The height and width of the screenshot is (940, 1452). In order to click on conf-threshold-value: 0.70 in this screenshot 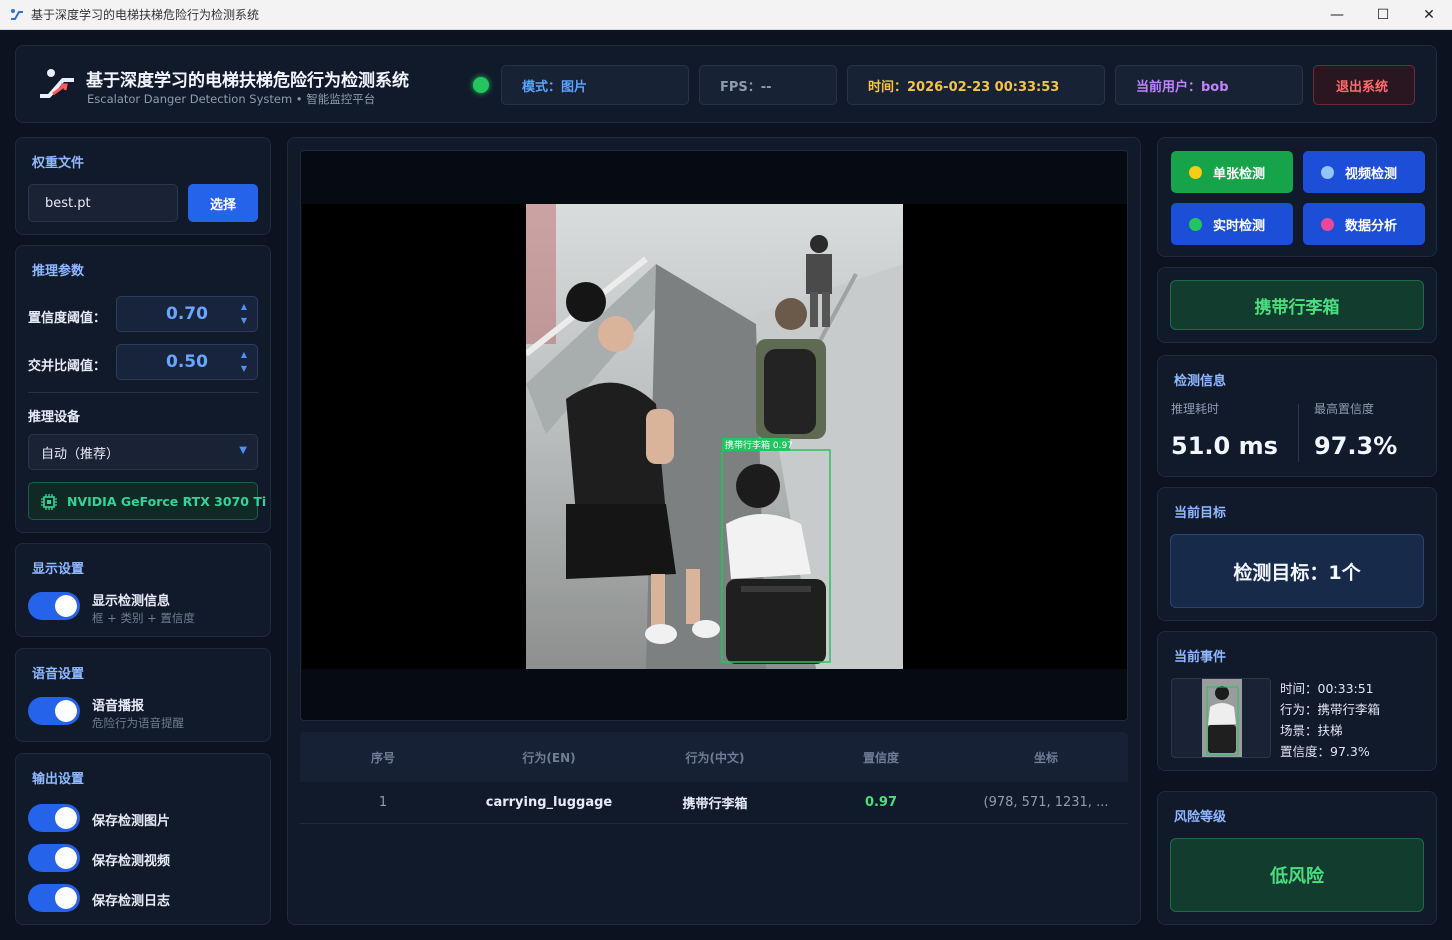, I will do `click(187, 314)`.